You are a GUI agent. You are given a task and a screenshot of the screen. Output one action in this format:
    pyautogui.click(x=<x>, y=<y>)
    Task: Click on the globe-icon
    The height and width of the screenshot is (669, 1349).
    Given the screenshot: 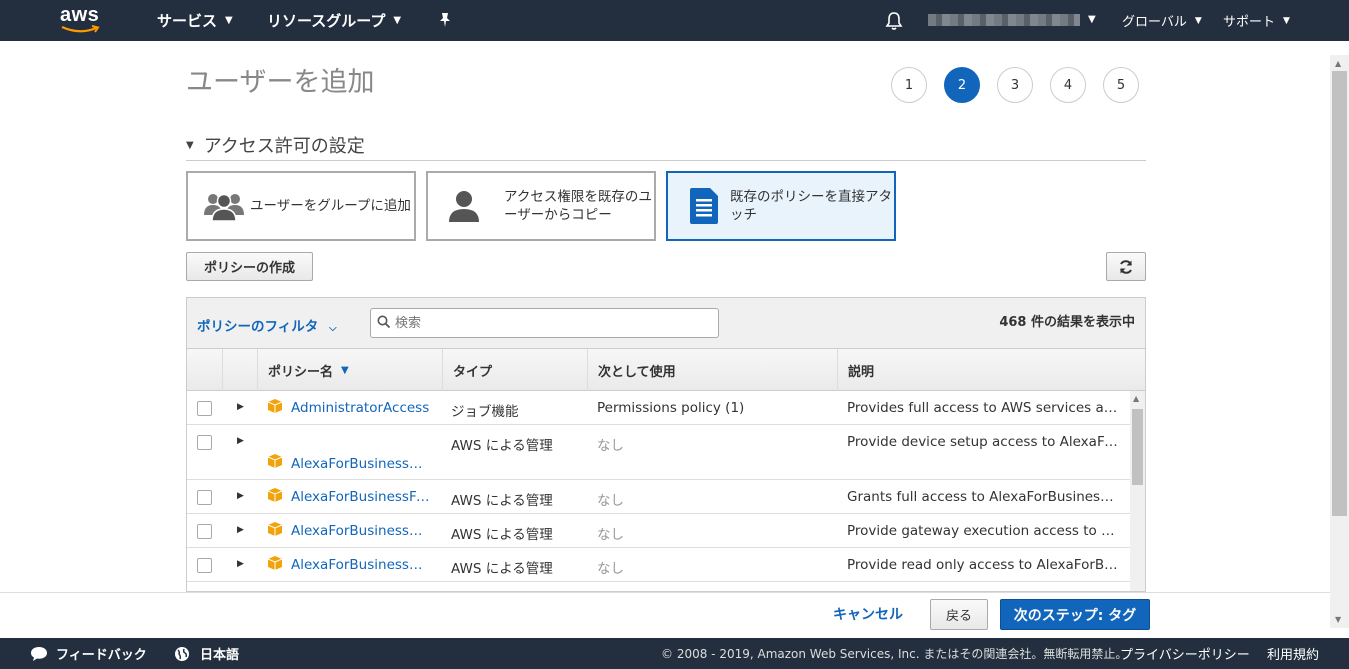 What is the action you would take?
    pyautogui.click(x=182, y=653)
    